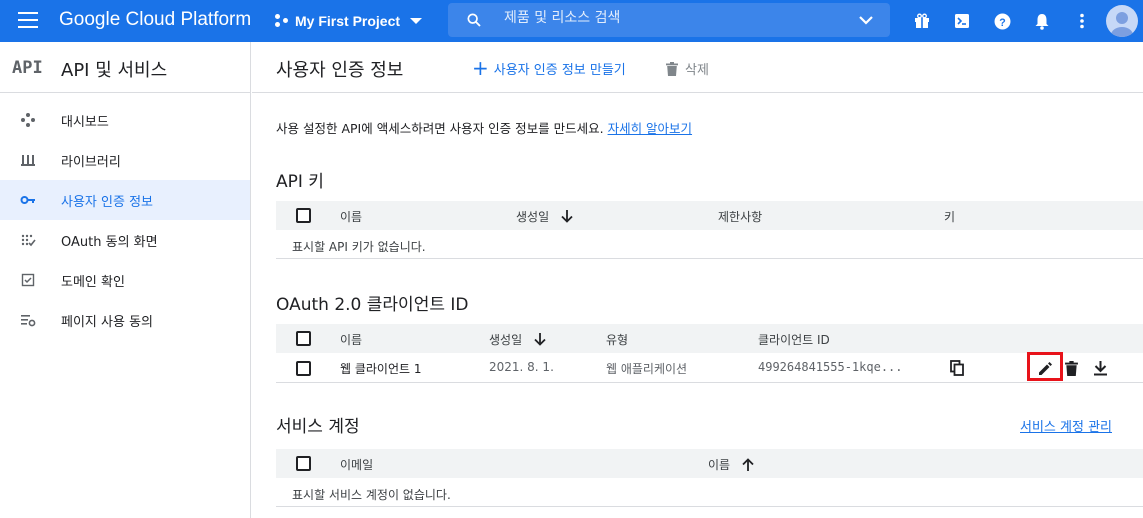 This screenshot has height=518, width=1143. I want to click on chevron-down-icon, so click(866, 20).